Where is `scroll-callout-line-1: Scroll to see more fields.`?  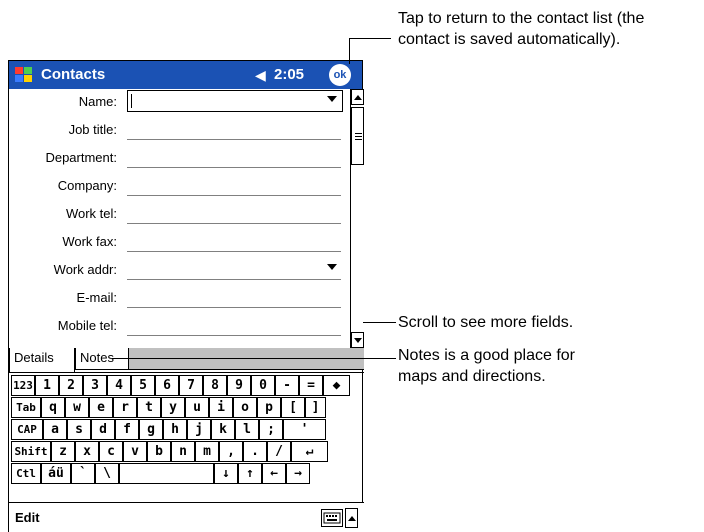
scroll-callout-line-1: Scroll to see more fields. is located at coordinates (486, 322).